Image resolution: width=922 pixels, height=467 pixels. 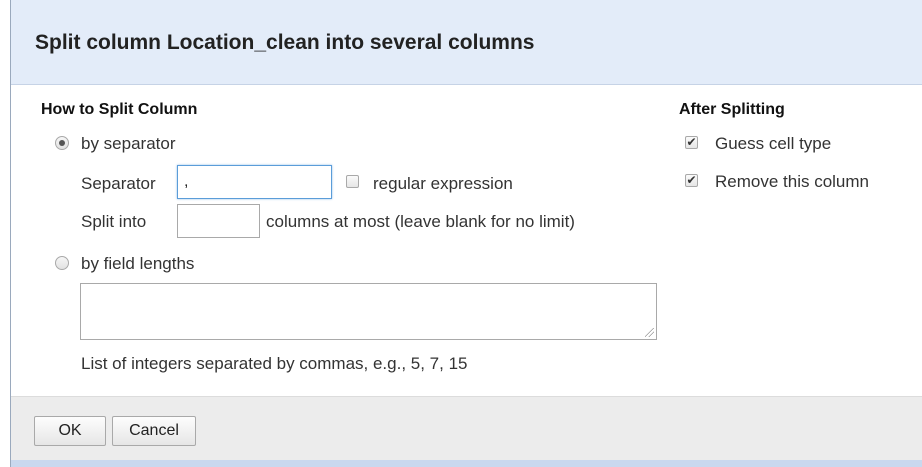 I want to click on split-into-input, so click(x=218, y=221).